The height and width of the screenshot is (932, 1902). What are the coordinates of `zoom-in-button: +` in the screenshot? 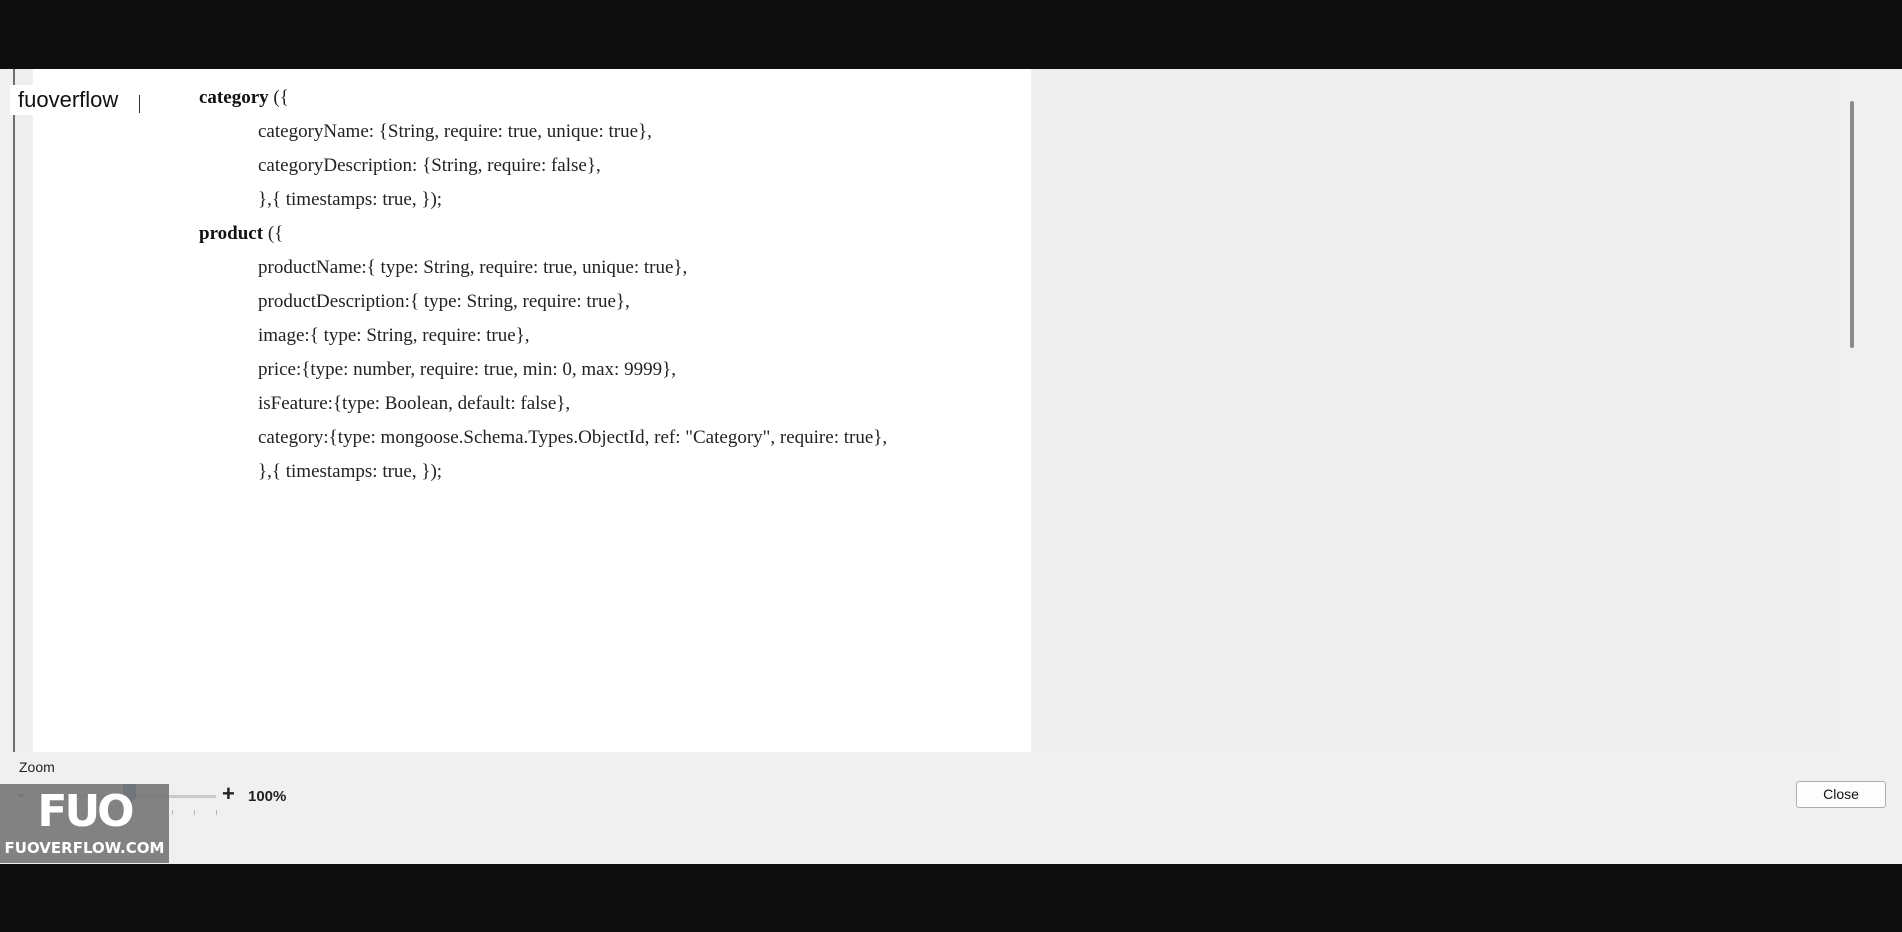 It's located at (228, 794).